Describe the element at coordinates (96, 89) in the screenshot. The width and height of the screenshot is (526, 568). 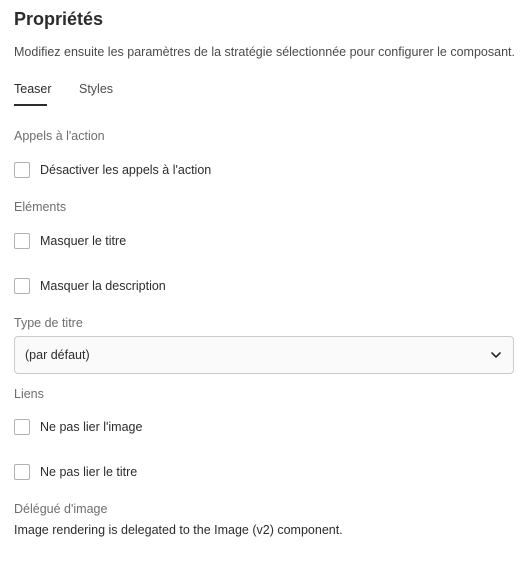
I see `tab-styles: Styles` at that location.